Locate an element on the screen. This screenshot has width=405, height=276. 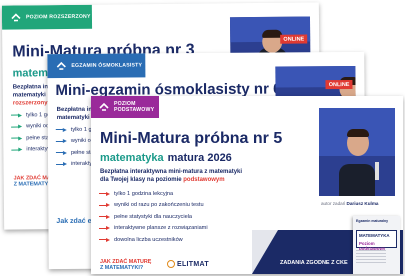
qa-label: JAK ZDAĆ MATURĘ Z MATEMATYKI? is located at coordinates (125, 265).